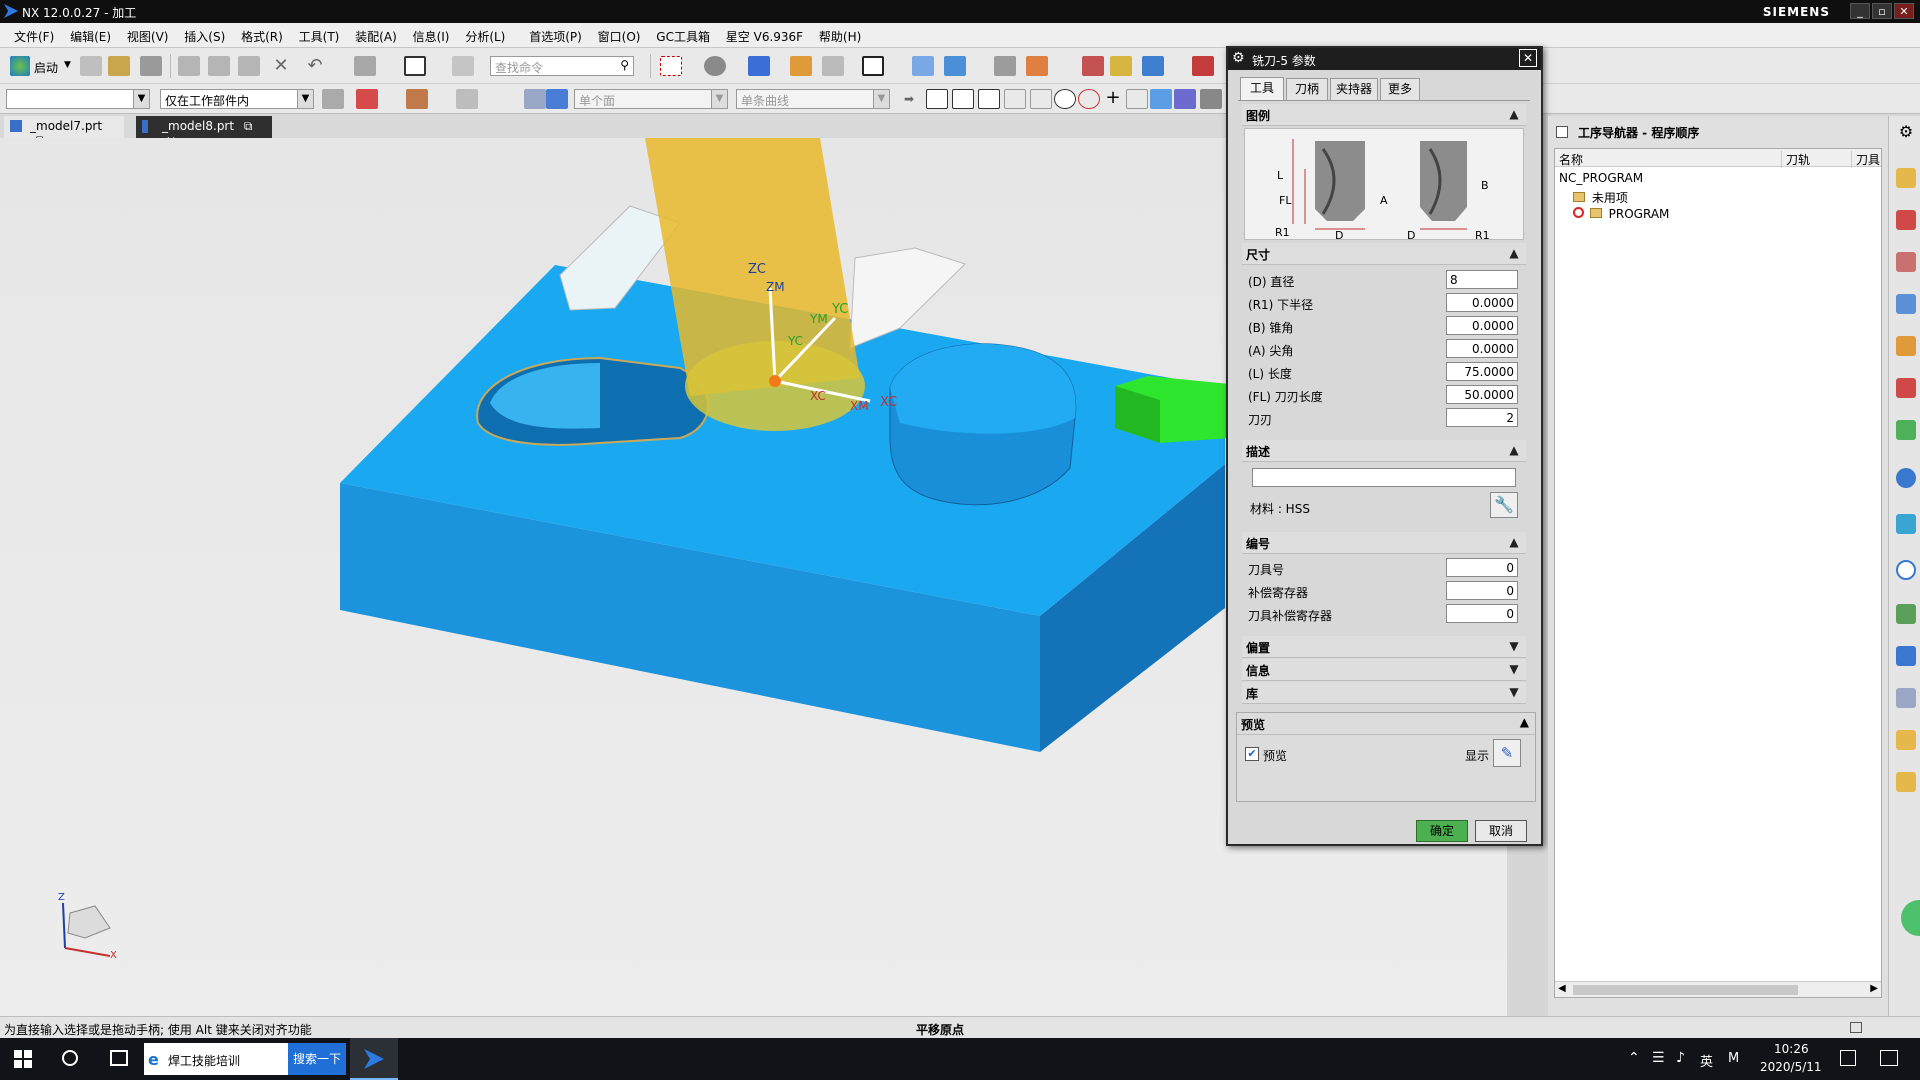 The width and height of the screenshot is (1920, 1080). I want to click on role-icon, so click(1906, 740).